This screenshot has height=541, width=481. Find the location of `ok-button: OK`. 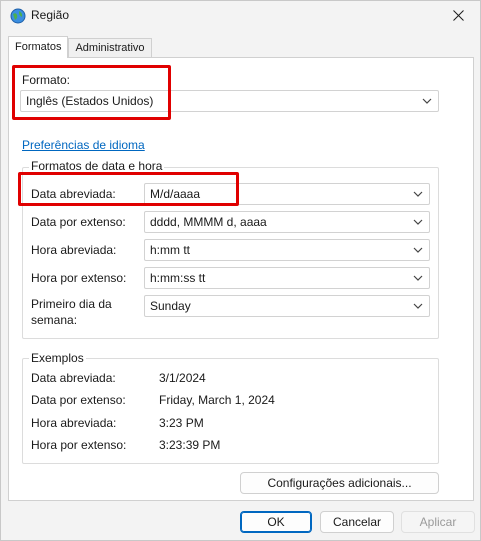

ok-button: OK is located at coordinates (276, 522).